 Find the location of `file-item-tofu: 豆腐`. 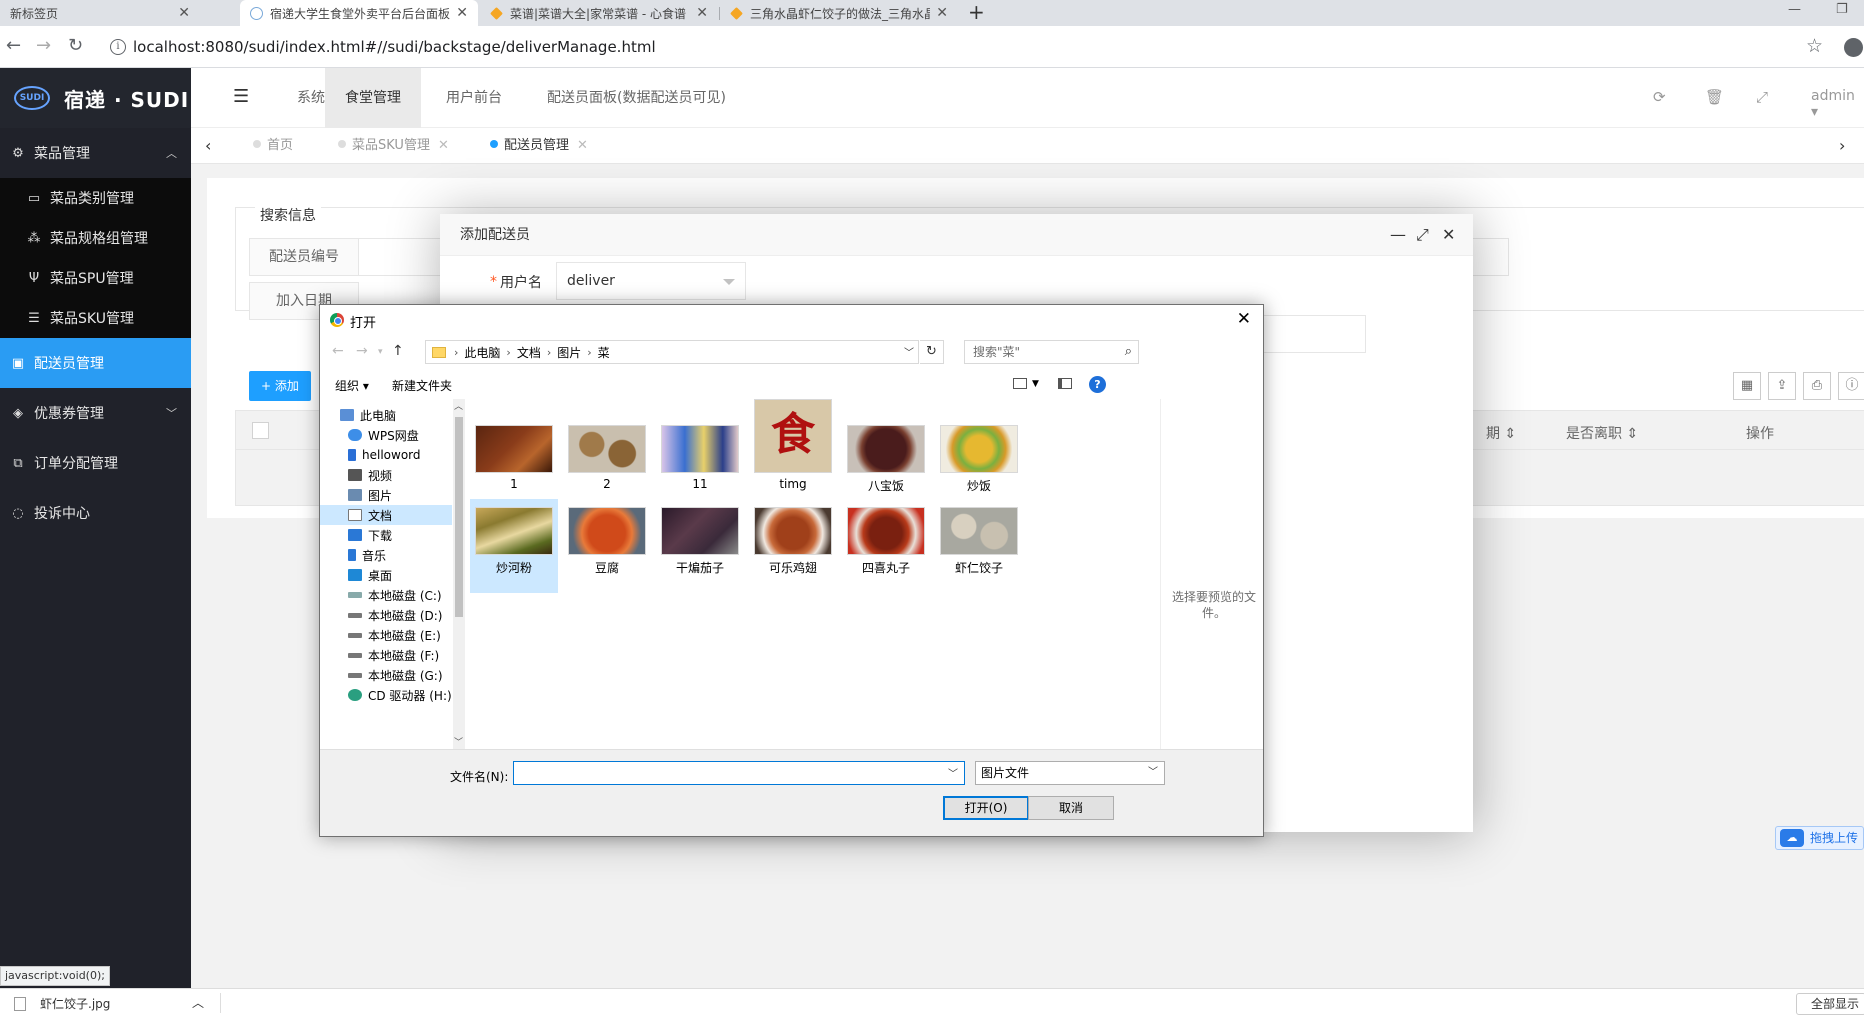

file-item-tofu: 豆腐 is located at coordinates (607, 546).